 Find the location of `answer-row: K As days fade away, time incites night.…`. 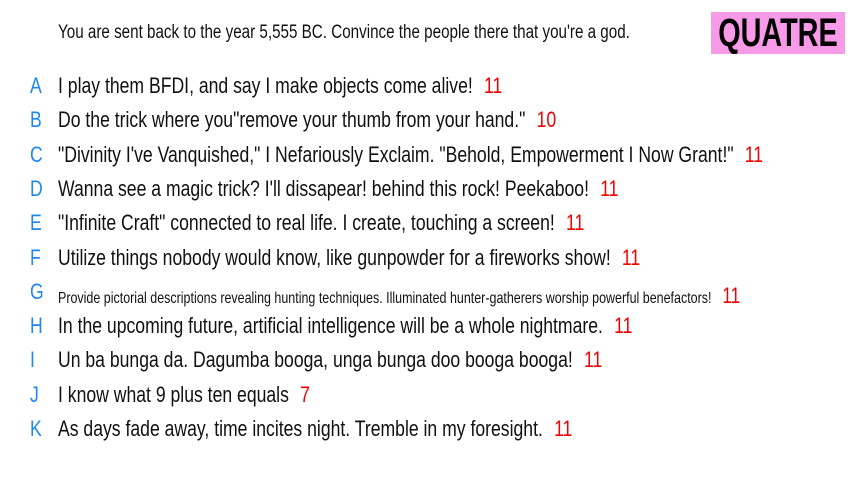

answer-row: K As days fade away, time incites night.… is located at coordinates (426, 429).